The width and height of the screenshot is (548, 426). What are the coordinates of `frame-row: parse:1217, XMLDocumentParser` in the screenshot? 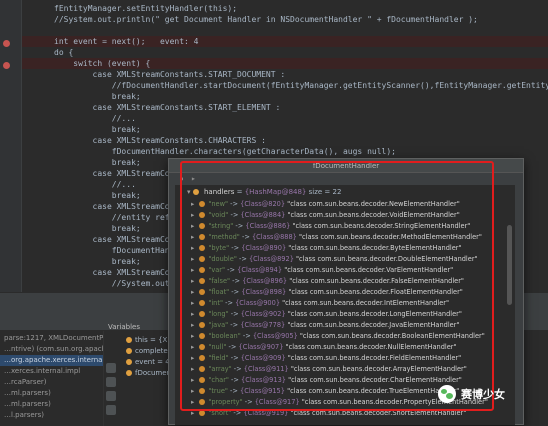 It's located at (51, 338).